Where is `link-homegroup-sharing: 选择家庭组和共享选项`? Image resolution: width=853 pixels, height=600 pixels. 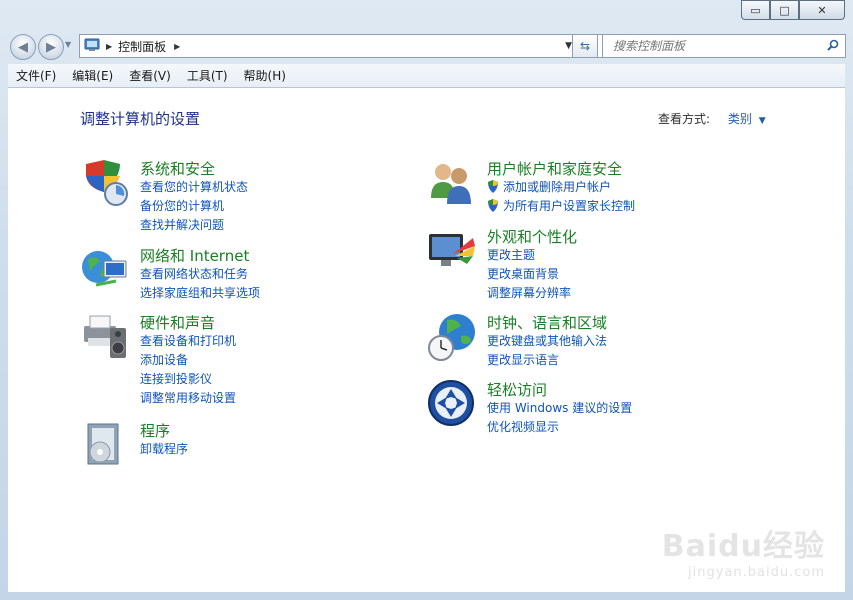 link-homegroup-sharing: 选择家庭组和共享选项 is located at coordinates (200, 293).